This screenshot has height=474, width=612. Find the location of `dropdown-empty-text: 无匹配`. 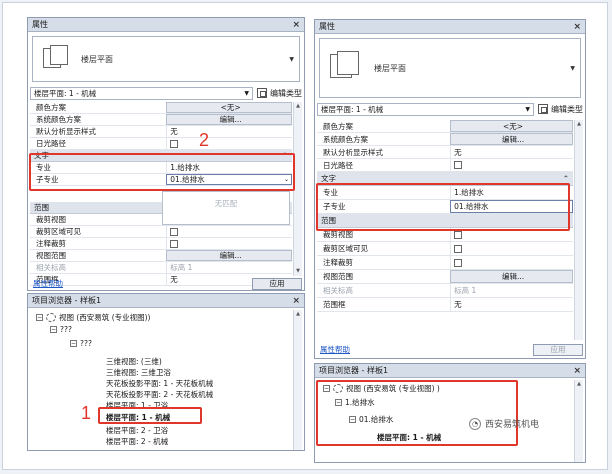

dropdown-empty-text: 无匹配 is located at coordinates (226, 203).